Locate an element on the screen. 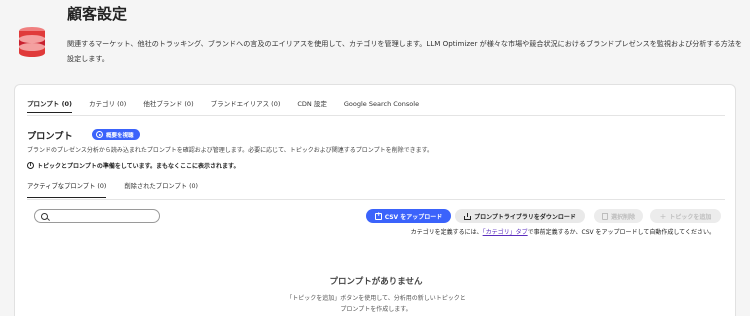 The width and height of the screenshot is (750, 316). download-library-label: プロンプトライブラリをダウンロード is located at coordinates (525, 217).